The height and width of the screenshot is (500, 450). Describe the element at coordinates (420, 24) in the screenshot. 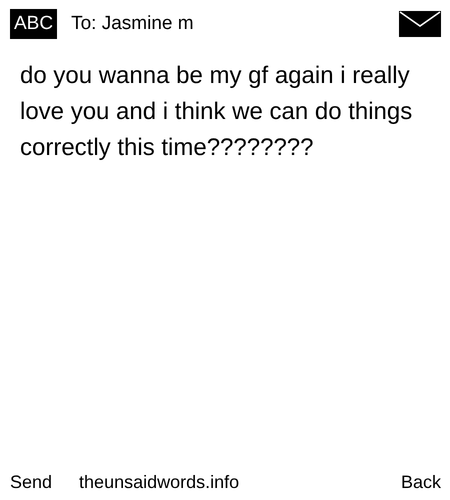

I see `envelope-icon` at that location.